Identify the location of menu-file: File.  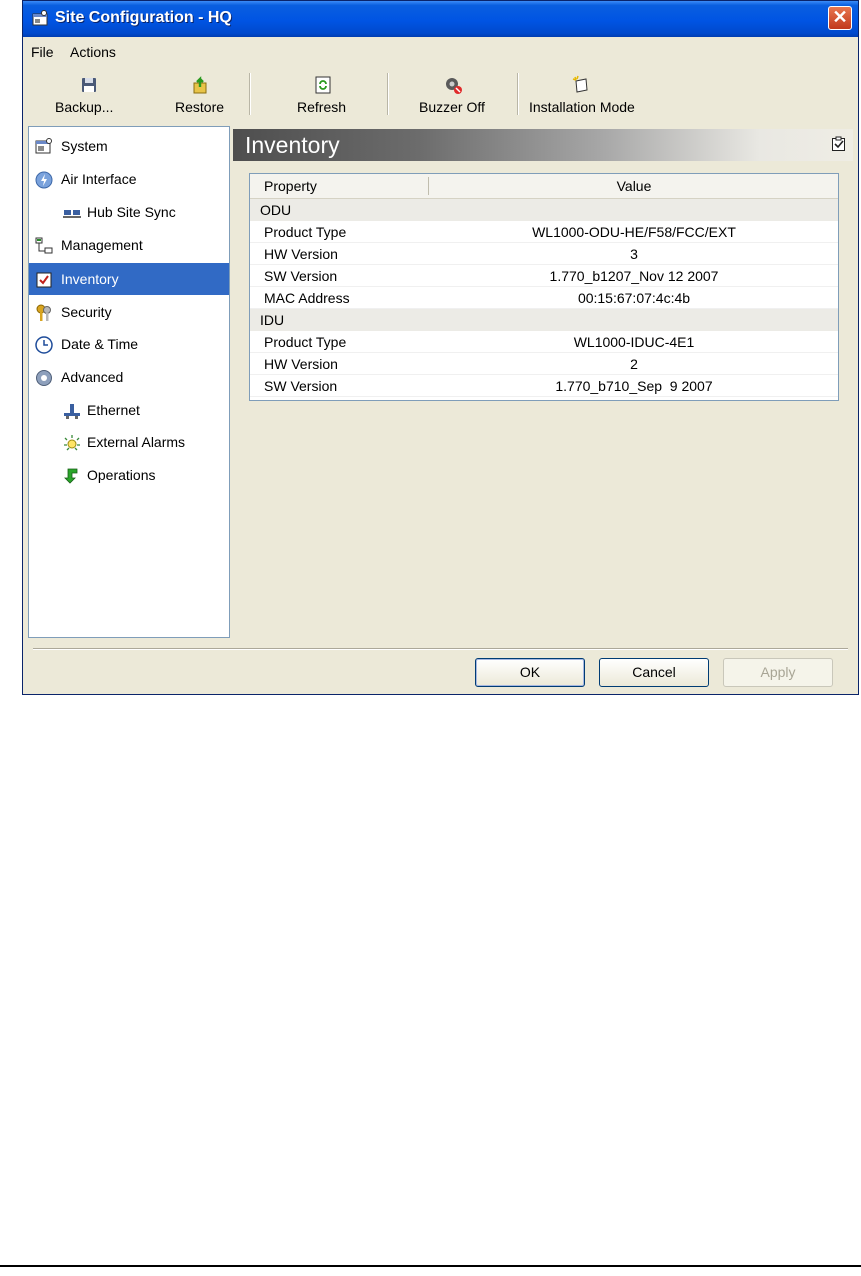
(42, 52).